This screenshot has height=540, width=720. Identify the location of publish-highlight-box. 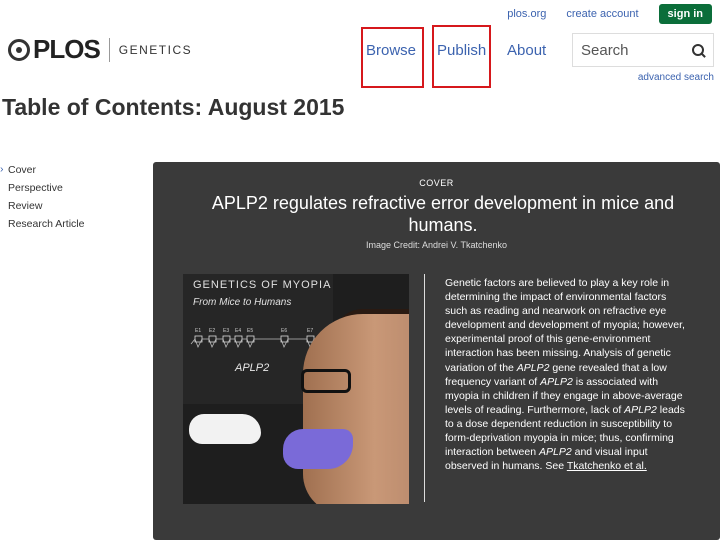
(461, 56).